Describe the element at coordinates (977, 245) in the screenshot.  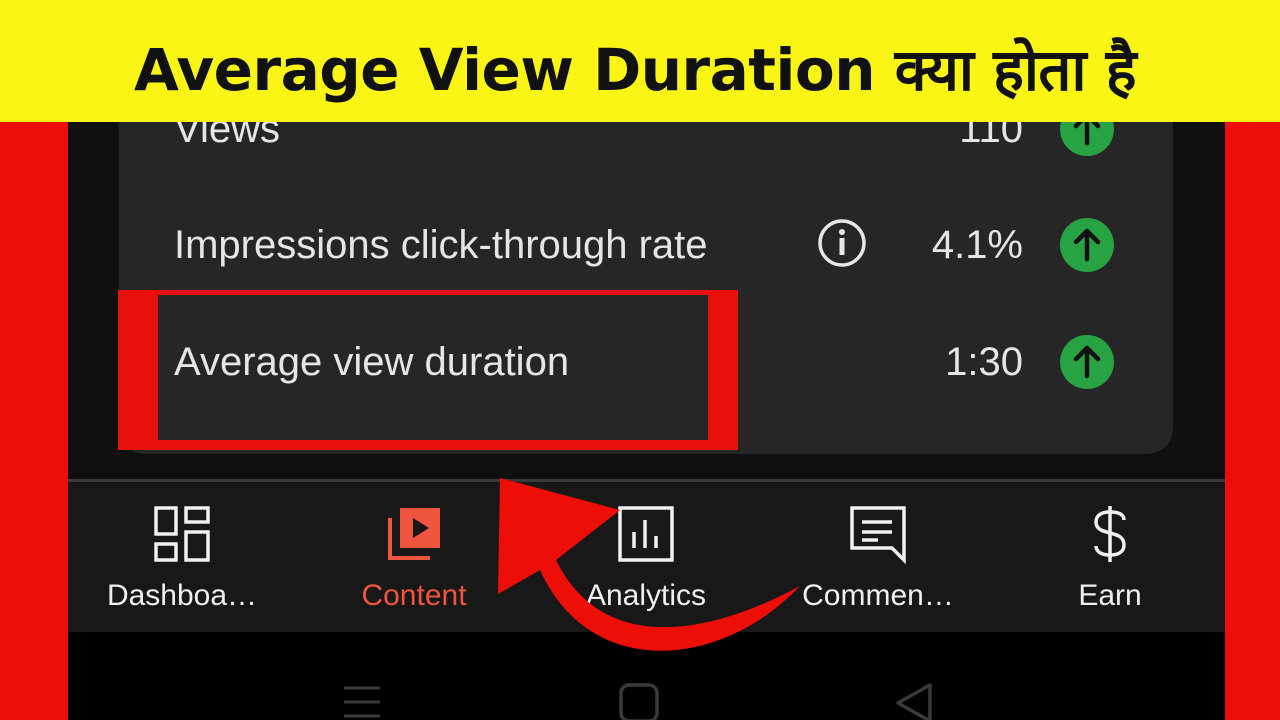
I see `metric-value: 4.1%` at that location.